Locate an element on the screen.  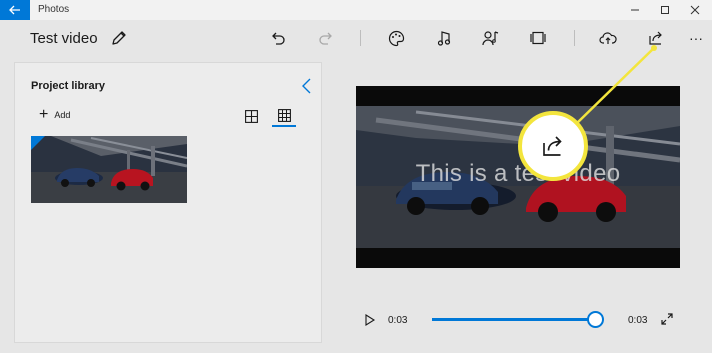
custom-audio-icon is located at coordinates (490, 38).